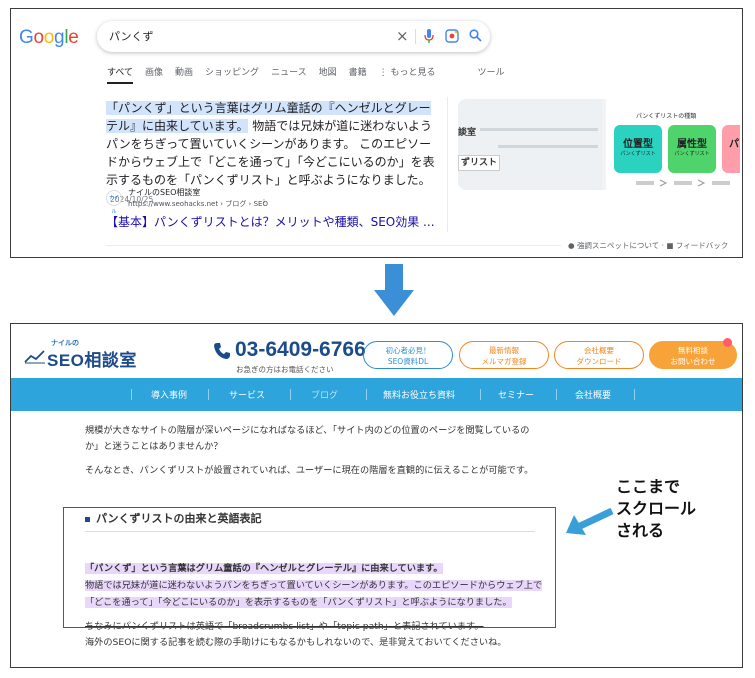 The width and height of the screenshot is (755, 678). I want to click on nav-company: 会社概要, so click(593, 394).